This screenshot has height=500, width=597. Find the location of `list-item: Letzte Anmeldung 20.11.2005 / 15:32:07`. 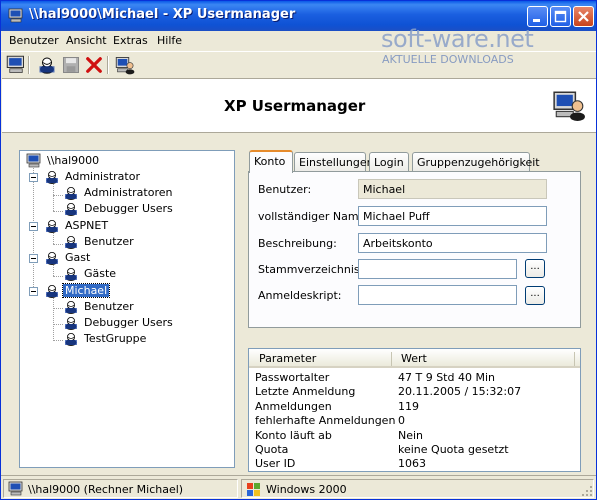

list-item: Letzte Anmeldung 20.11.2005 / 15:32:07 is located at coordinates (414, 392).